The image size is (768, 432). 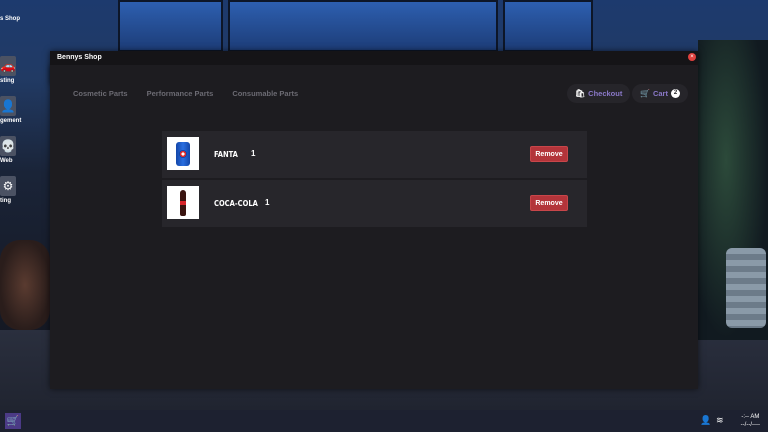 What do you see at coordinates (22, 190) in the screenshot?
I see `desktop-icon-settings: ⚙ ting` at bounding box center [22, 190].